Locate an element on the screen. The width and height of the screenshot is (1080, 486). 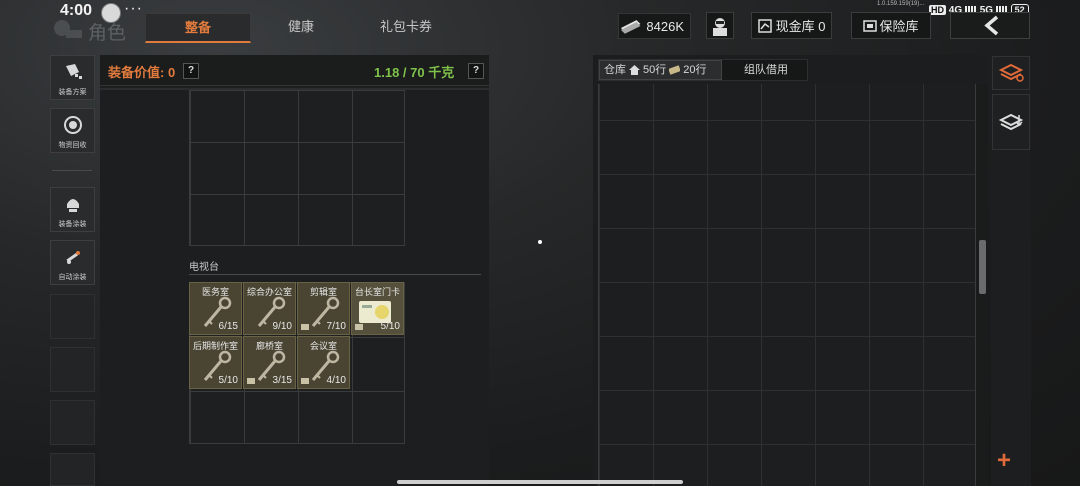
weight-help-icon: ? is located at coordinates (476, 71).